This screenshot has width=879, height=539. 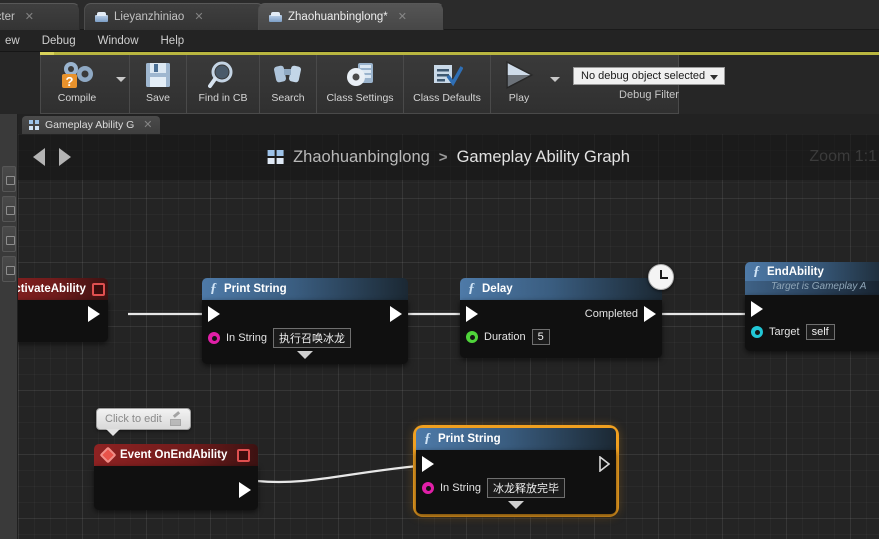 I want to click on graph-tab-bar: Gameplay Ability G ✕, so click(x=448, y=124).